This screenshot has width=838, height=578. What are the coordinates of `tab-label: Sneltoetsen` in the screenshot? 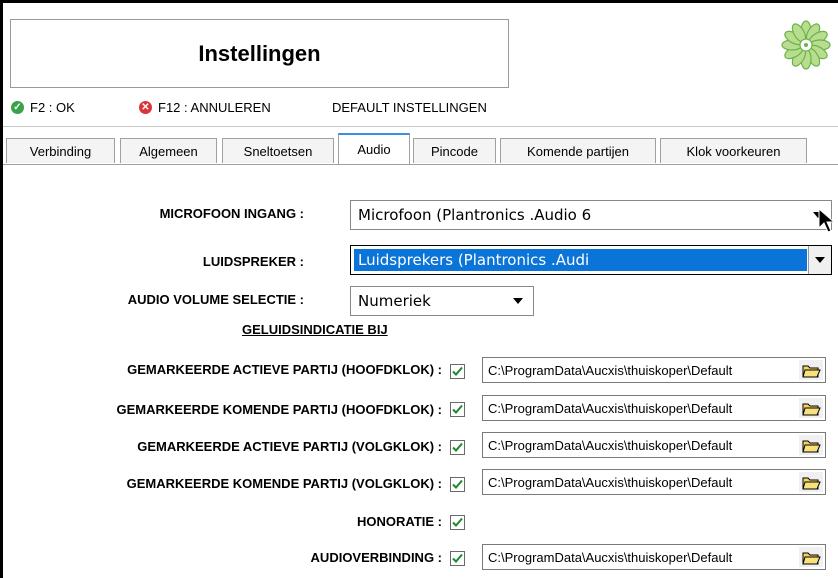 It's located at (278, 151).